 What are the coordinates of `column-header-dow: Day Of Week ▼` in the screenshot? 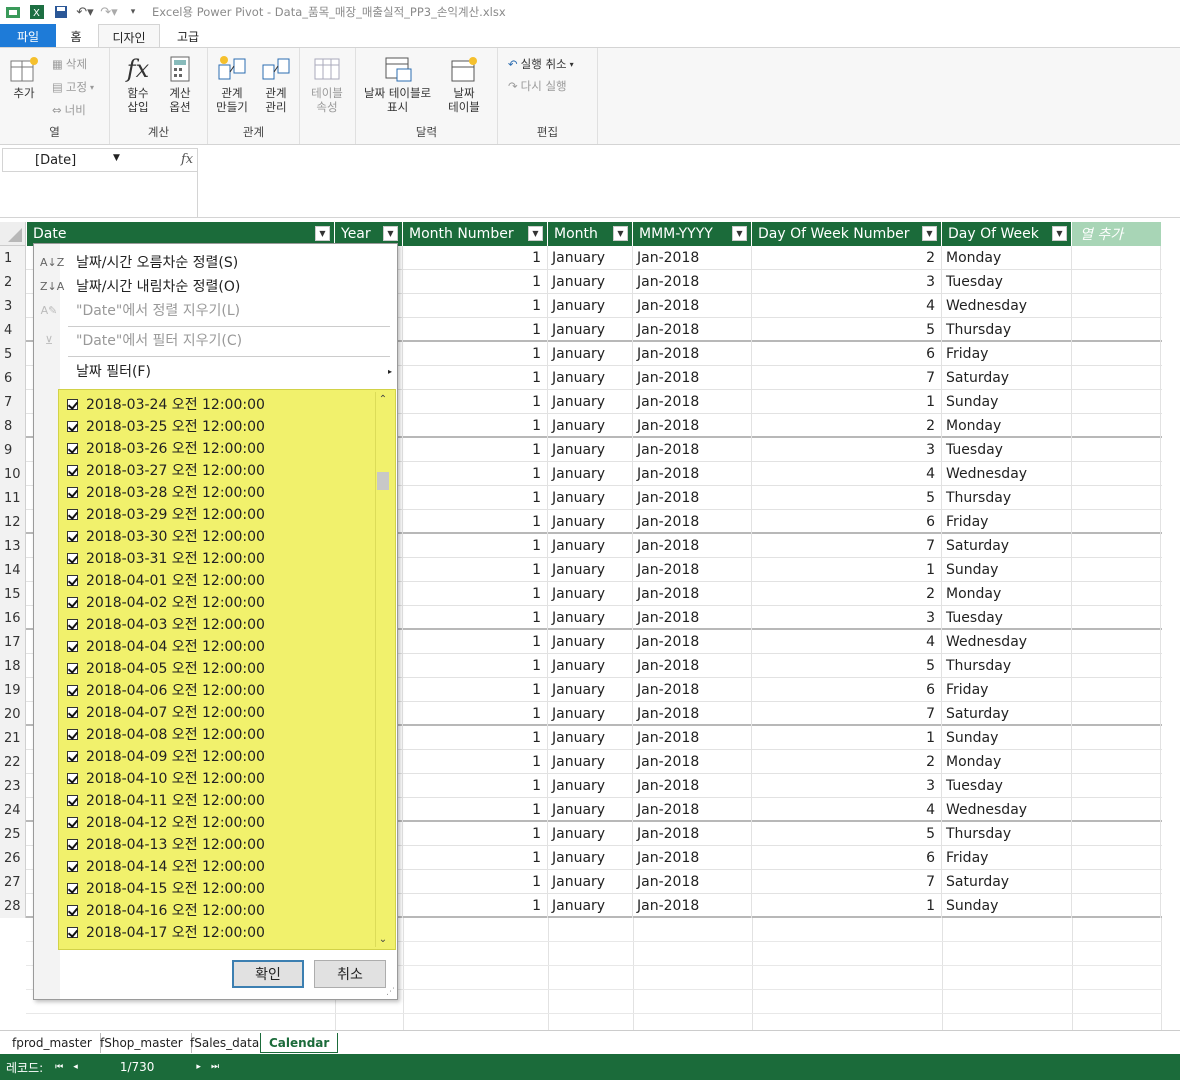 It's located at (1007, 234).